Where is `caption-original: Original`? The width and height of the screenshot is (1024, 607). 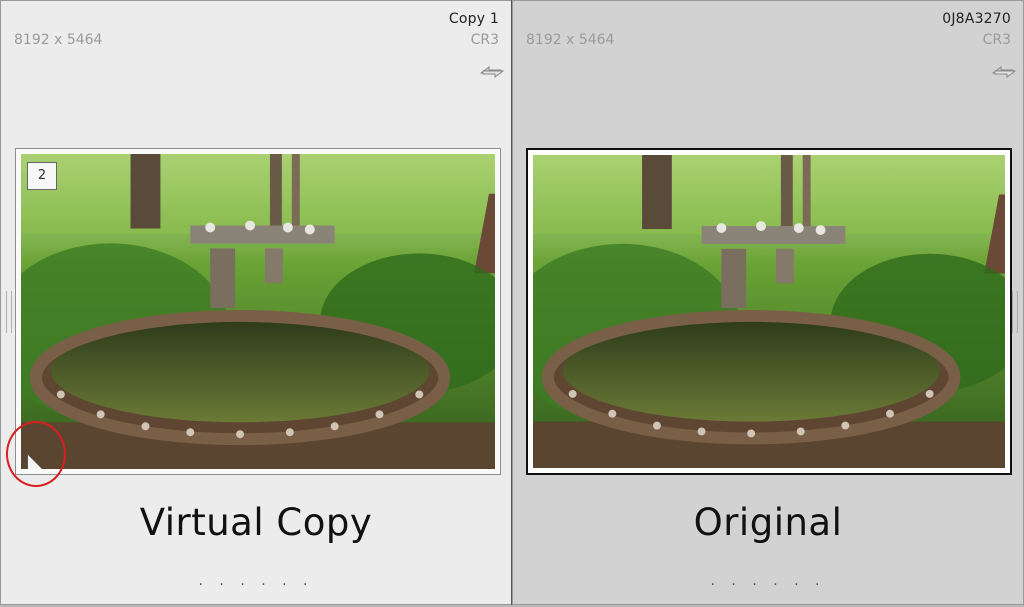
caption-original: Original is located at coordinates (768, 522).